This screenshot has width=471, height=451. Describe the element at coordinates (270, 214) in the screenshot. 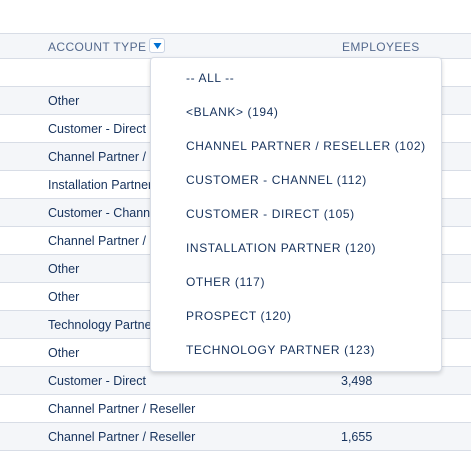

I see `filter-option-customer-direct: CUSTOMER - DIRECT (105)` at that location.